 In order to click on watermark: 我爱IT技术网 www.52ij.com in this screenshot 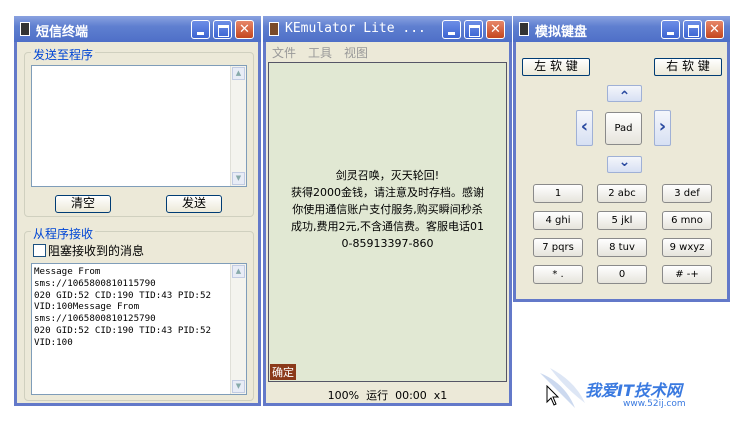, I will do `click(642, 387)`.